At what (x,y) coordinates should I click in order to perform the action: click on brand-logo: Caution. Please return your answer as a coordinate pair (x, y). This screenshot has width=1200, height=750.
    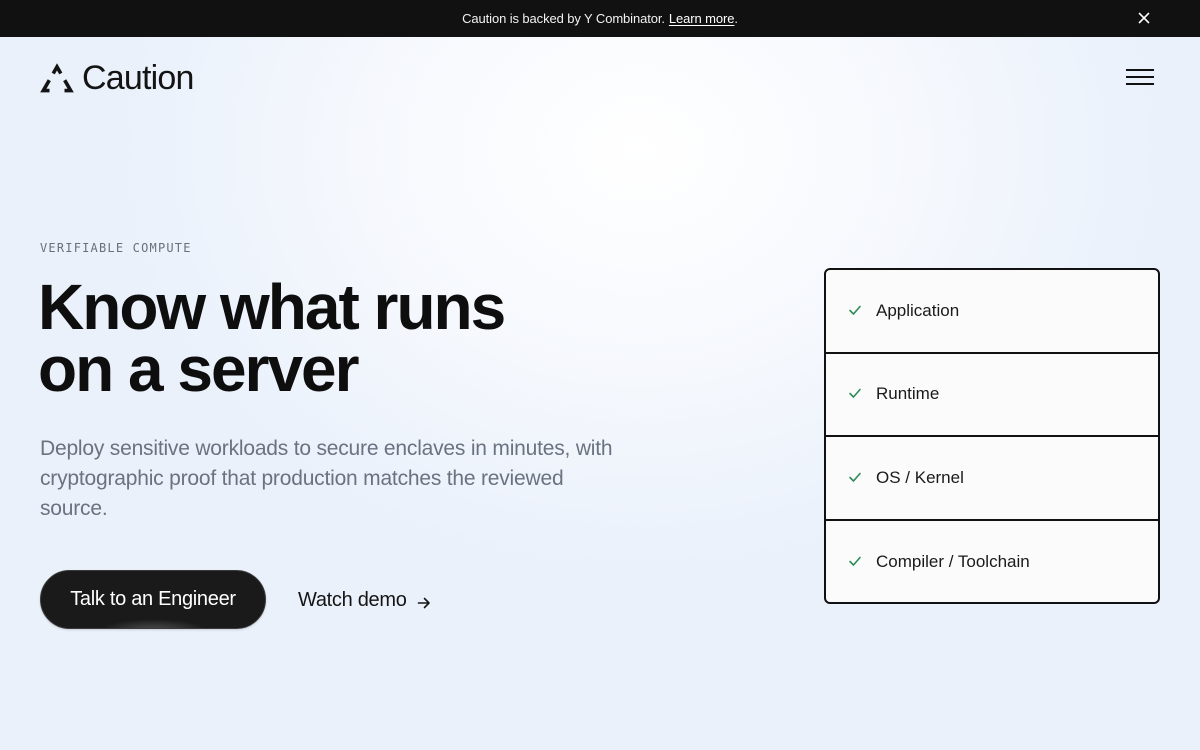
    Looking at the image, I should click on (117, 78).